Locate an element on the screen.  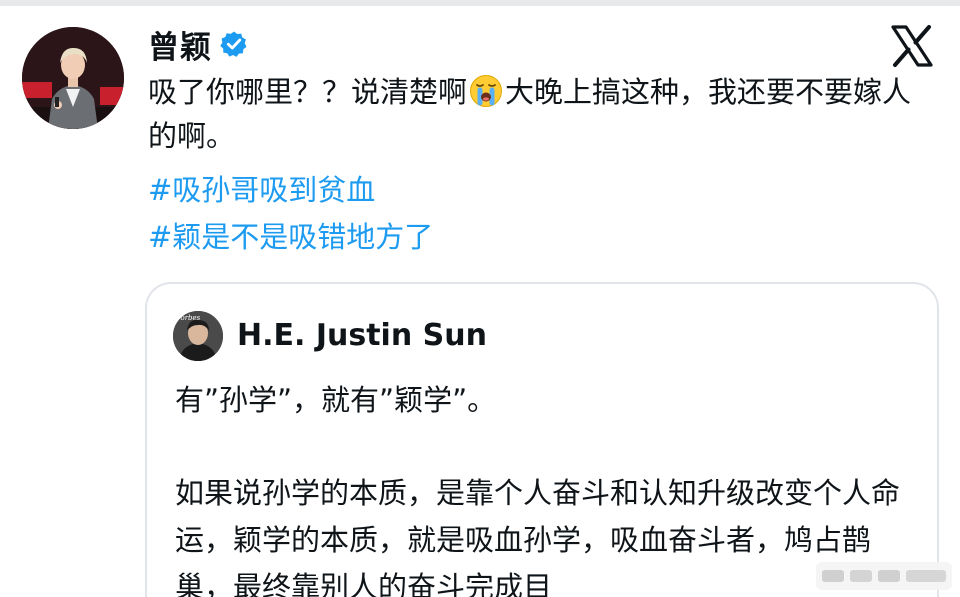
author-avatar is located at coordinates (73, 78).